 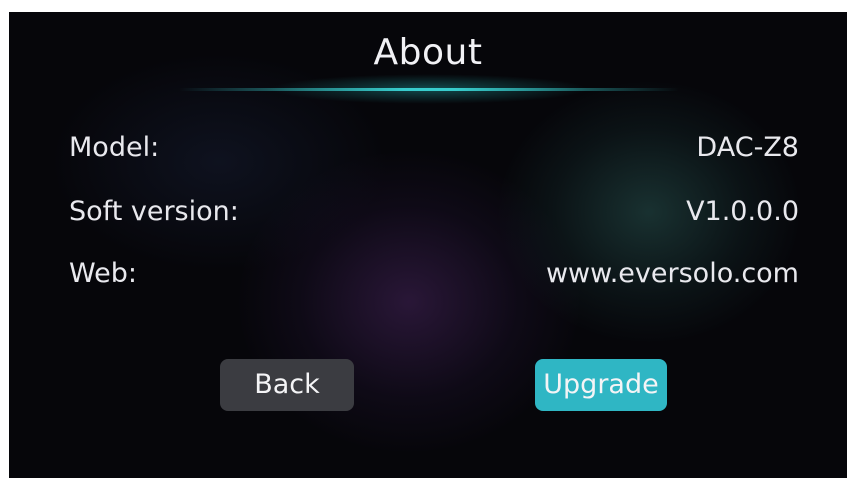 What do you see at coordinates (434, 216) in the screenshot?
I see `info-row-soft-version: Soft version: V1.0.0.0` at bounding box center [434, 216].